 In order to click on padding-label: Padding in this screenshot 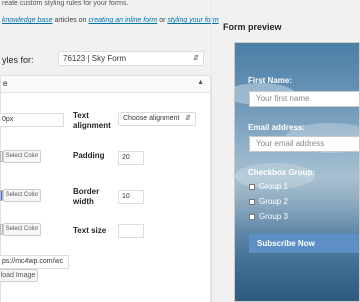, I will do `click(89, 155)`.